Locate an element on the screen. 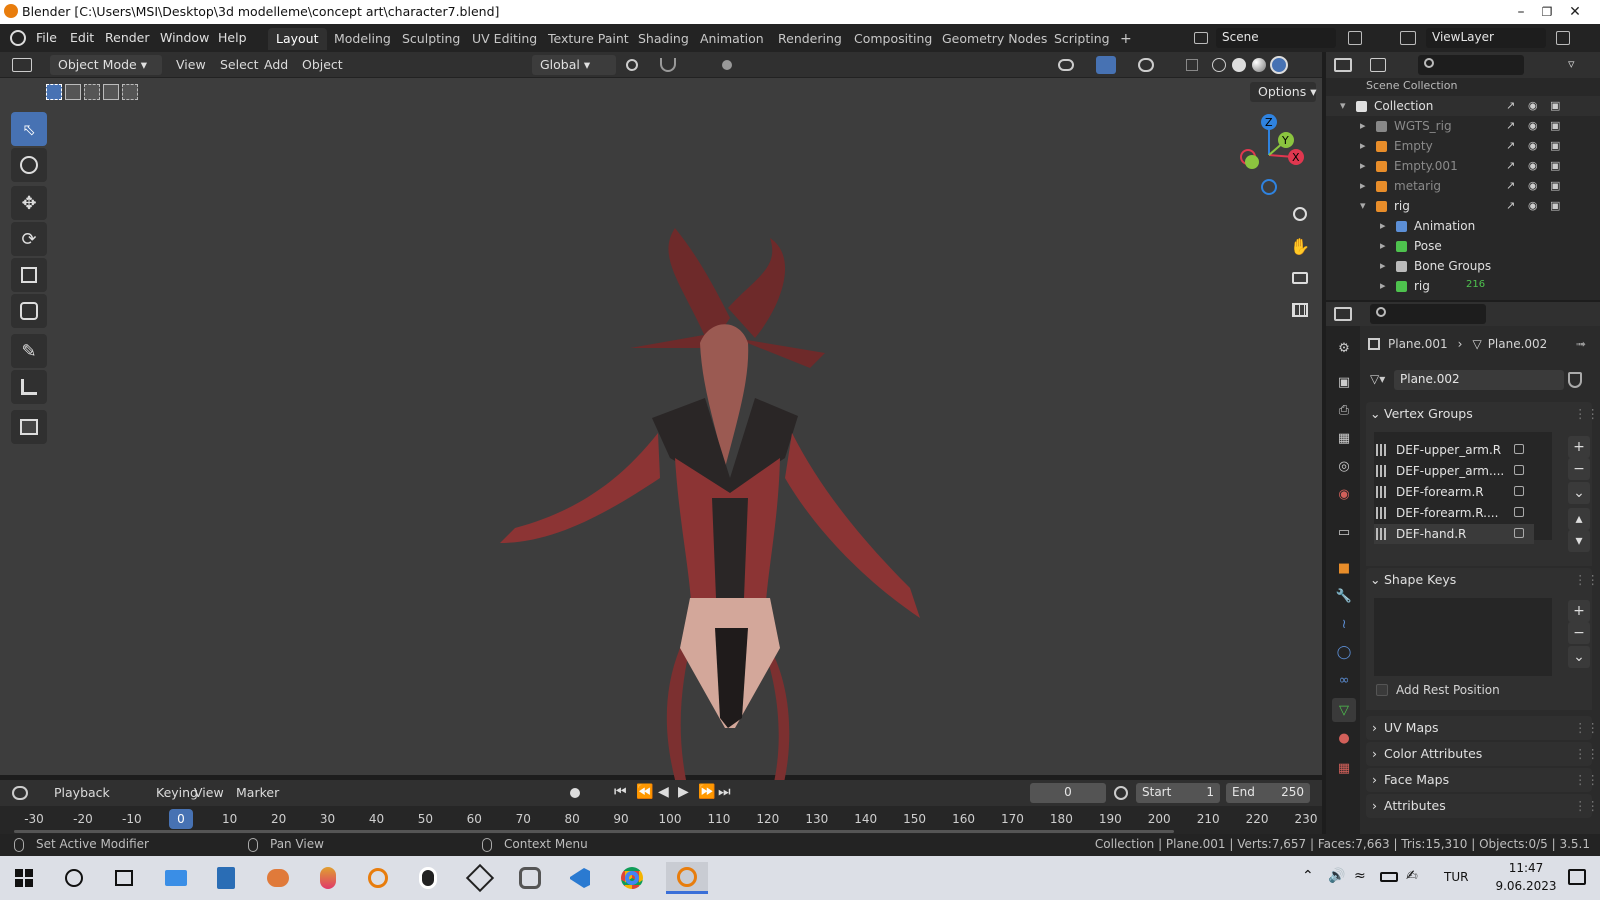 The image size is (1600, 900). rendered-shading-icon is located at coordinates (1279, 65).